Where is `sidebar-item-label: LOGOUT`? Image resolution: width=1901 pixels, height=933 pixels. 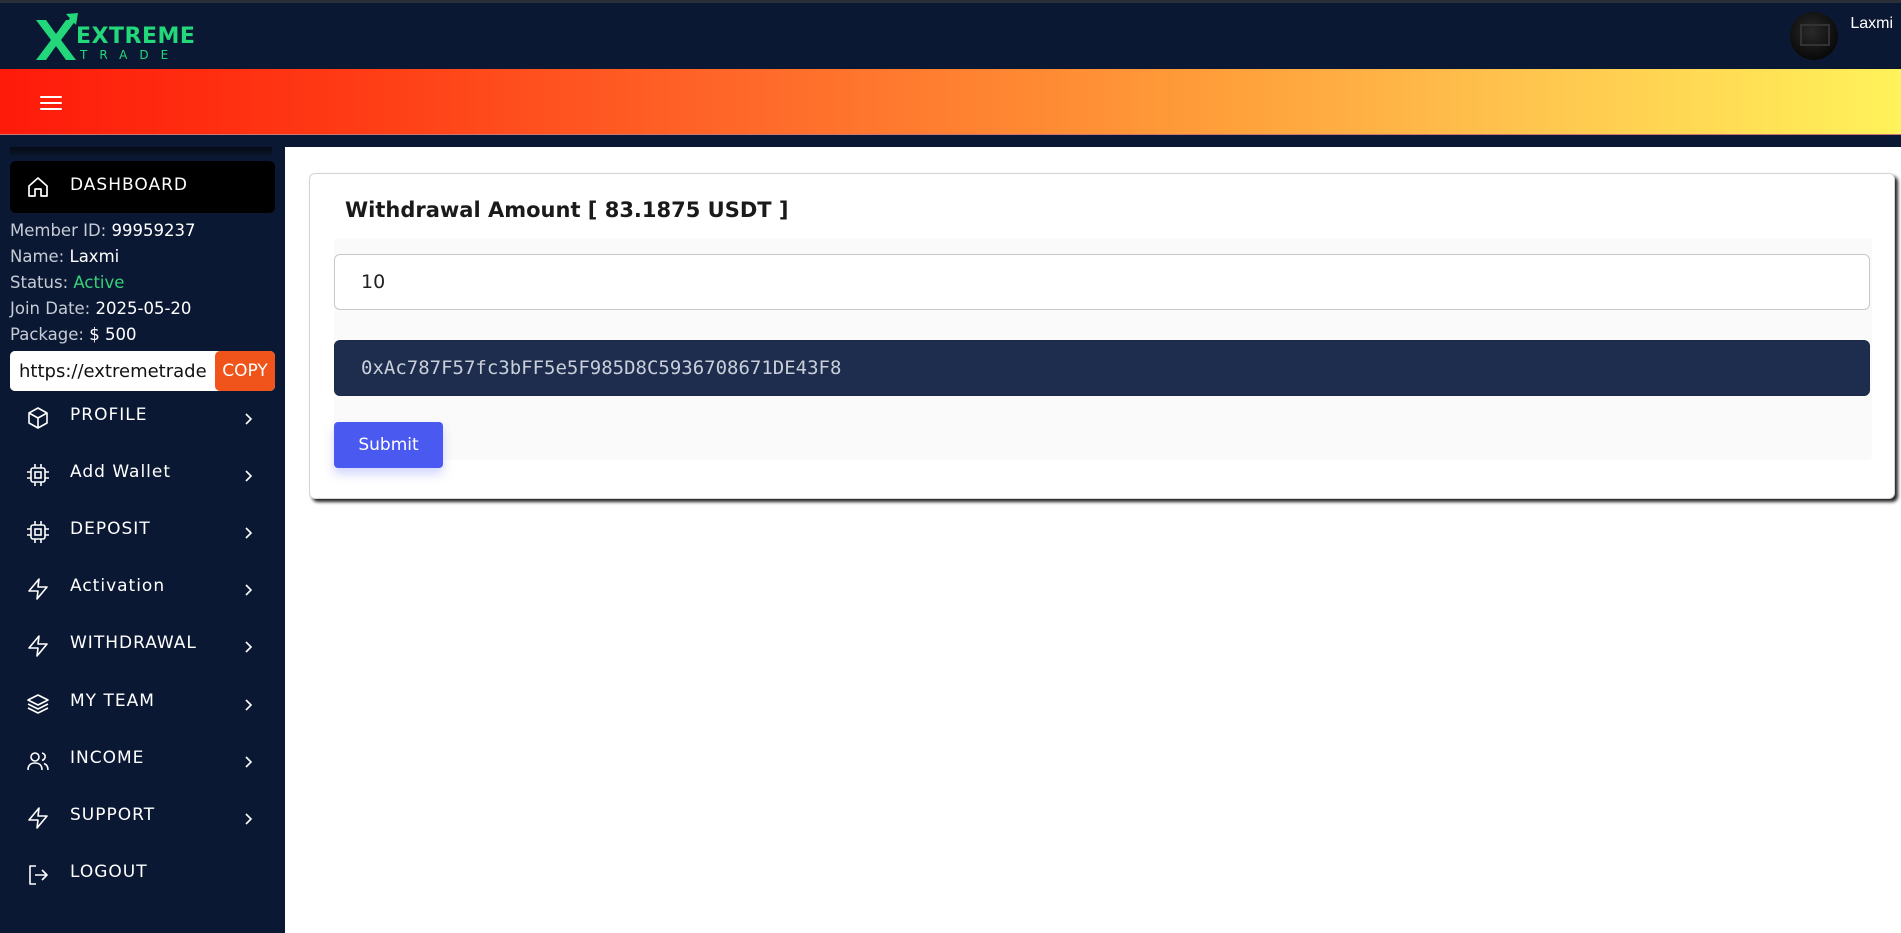 sidebar-item-label: LOGOUT is located at coordinates (109, 872).